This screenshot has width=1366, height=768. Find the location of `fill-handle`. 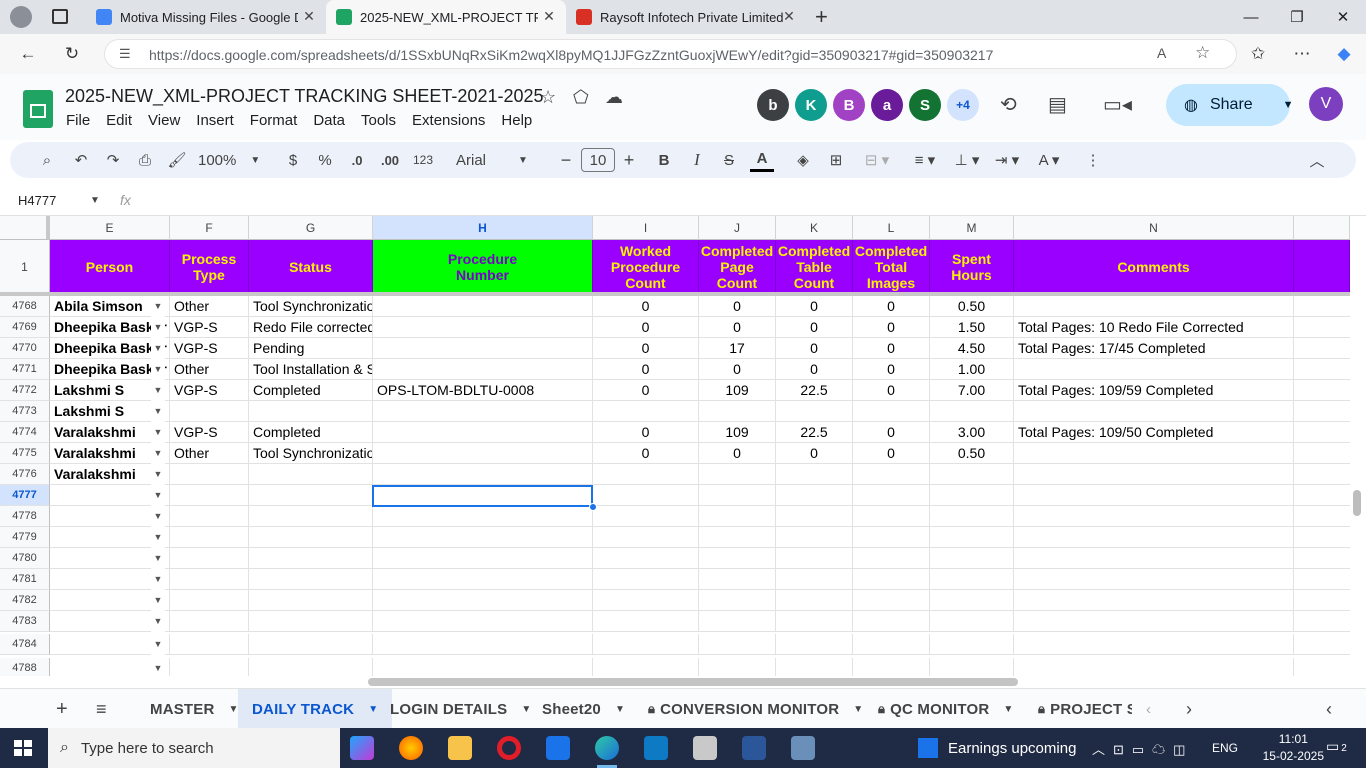

fill-handle is located at coordinates (593, 507).